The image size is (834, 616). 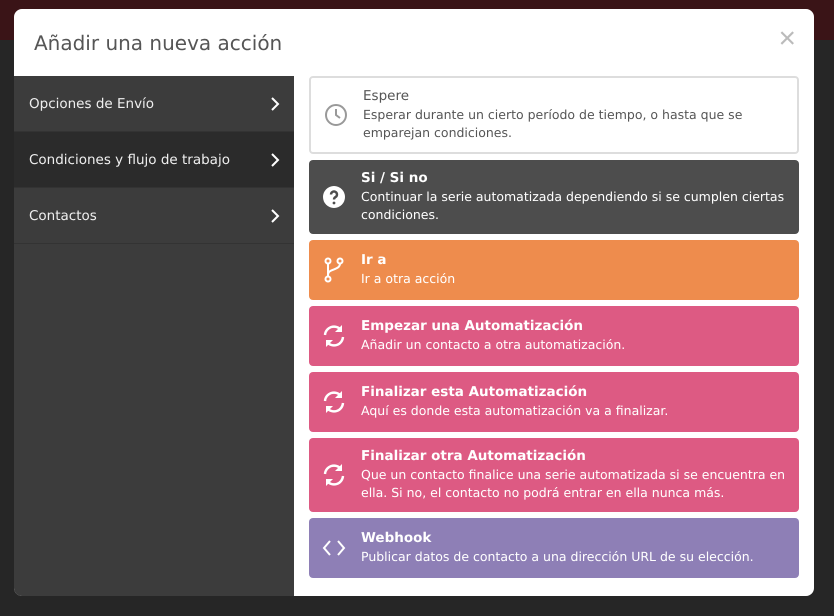 What do you see at coordinates (334, 270) in the screenshot?
I see `branch-icon` at bounding box center [334, 270].